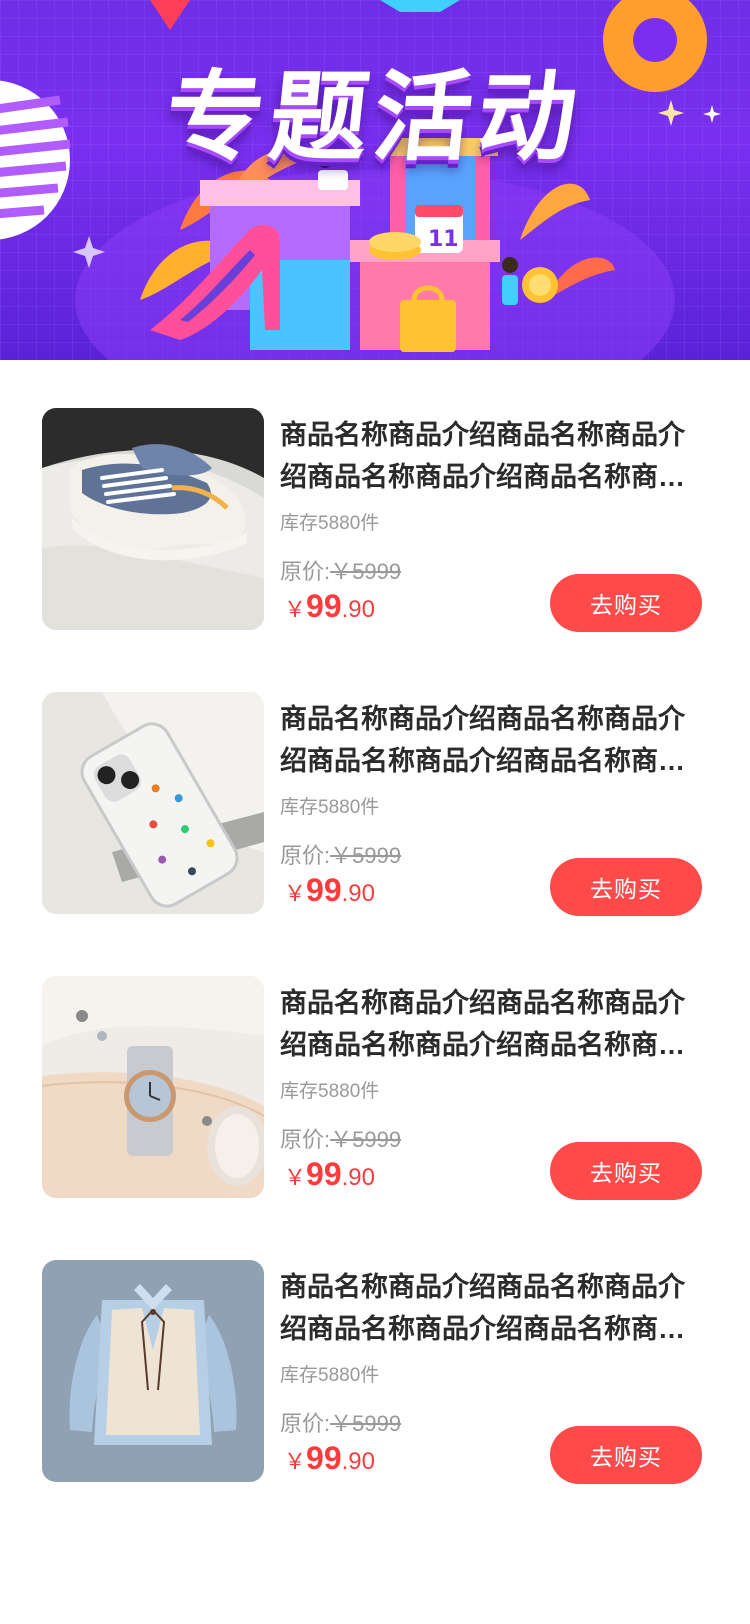  Describe the element at coordinates (374, 118) in the screenshot. I see `banner-title: 专题活动` at that location.